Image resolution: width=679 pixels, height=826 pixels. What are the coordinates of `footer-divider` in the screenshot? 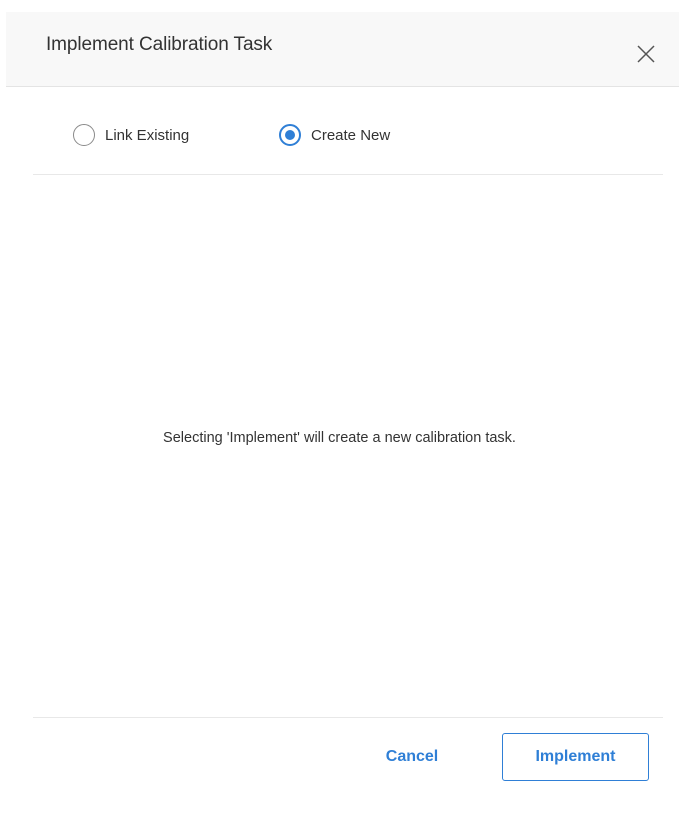 It's located at (348, 717).